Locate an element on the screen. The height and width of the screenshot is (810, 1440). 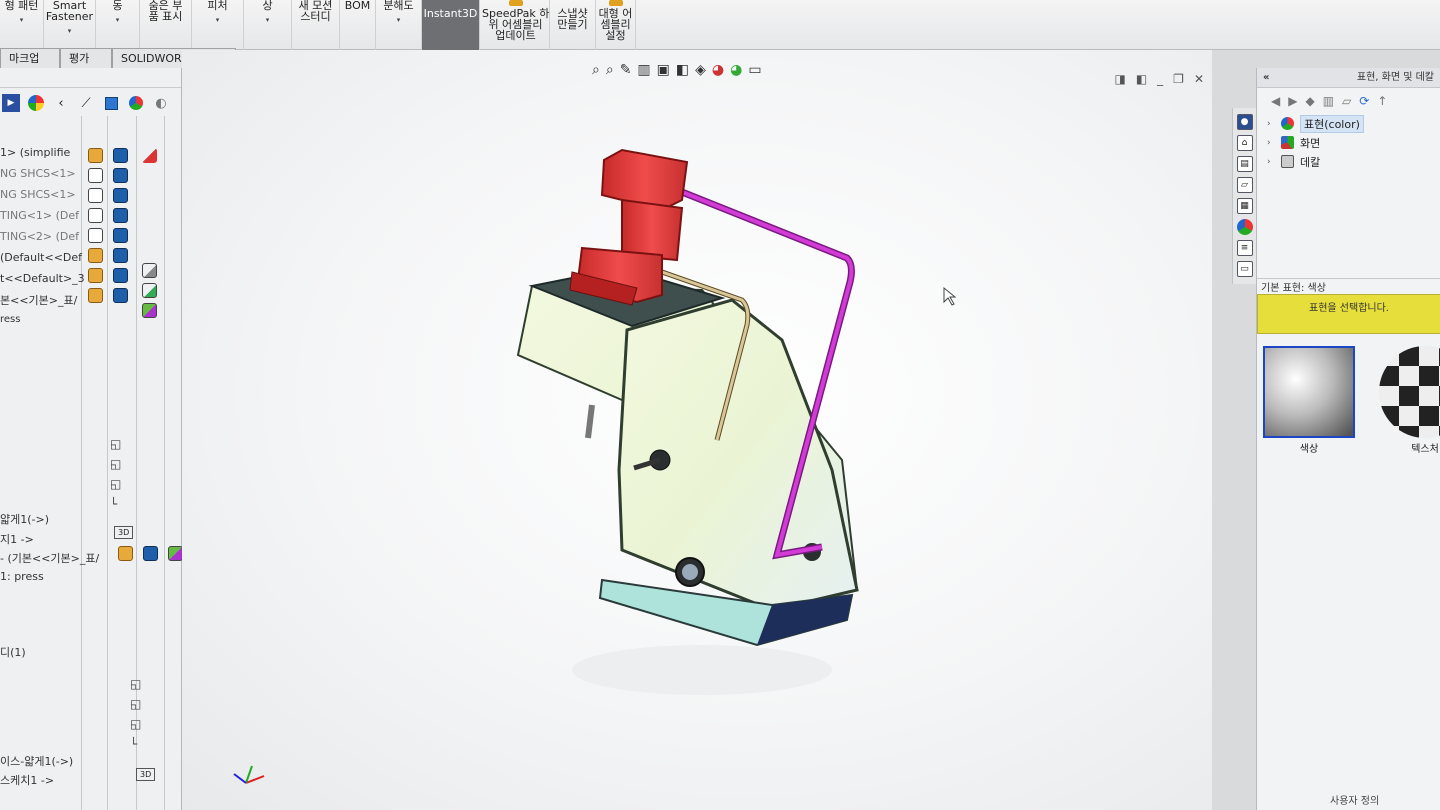
ribbon-label: 새 모션 스터디 is located at coordinates (315, 11).